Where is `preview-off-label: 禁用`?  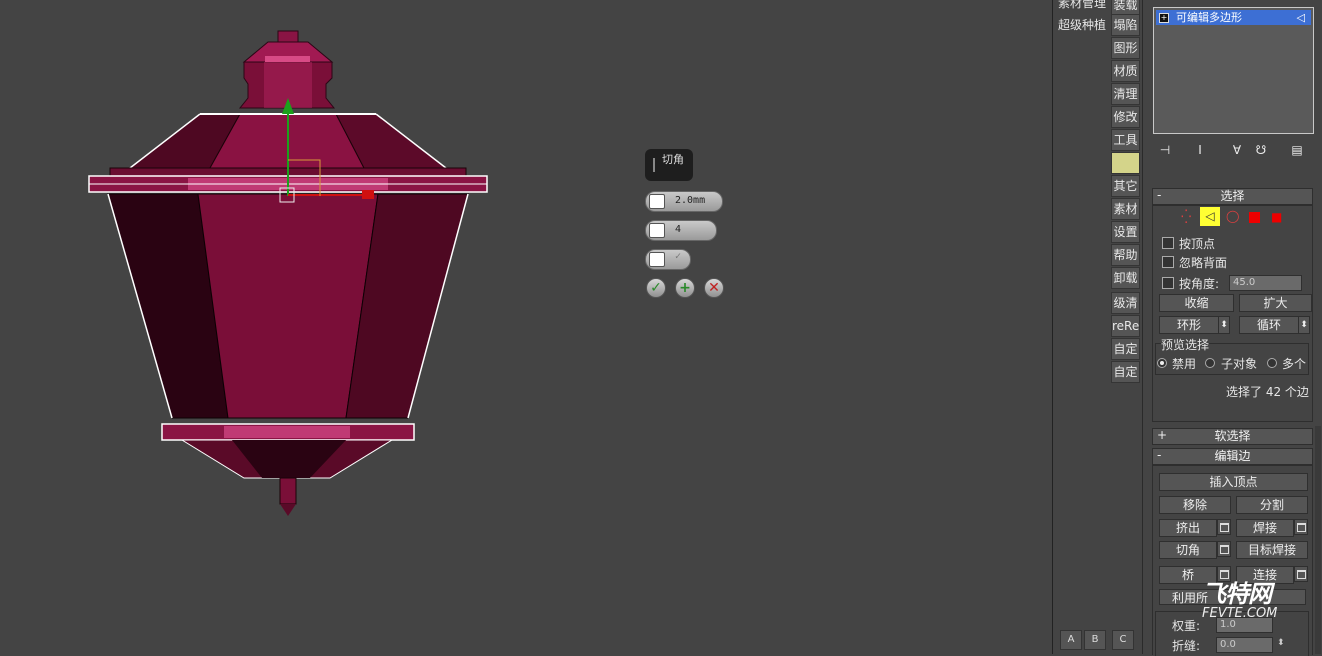 preview-off-label: 禁用 is located at coordinates (1184, 364).